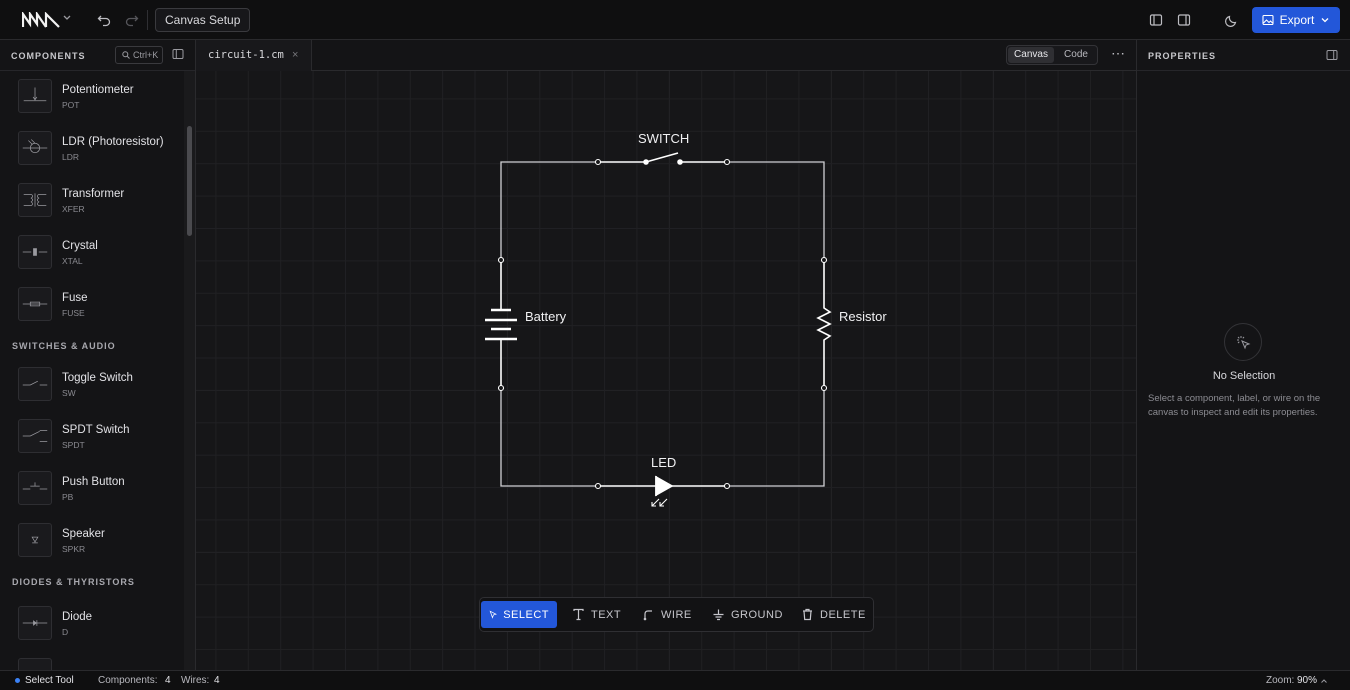  I want to click on wire-tool-button: WIRE, so click(667, 614).